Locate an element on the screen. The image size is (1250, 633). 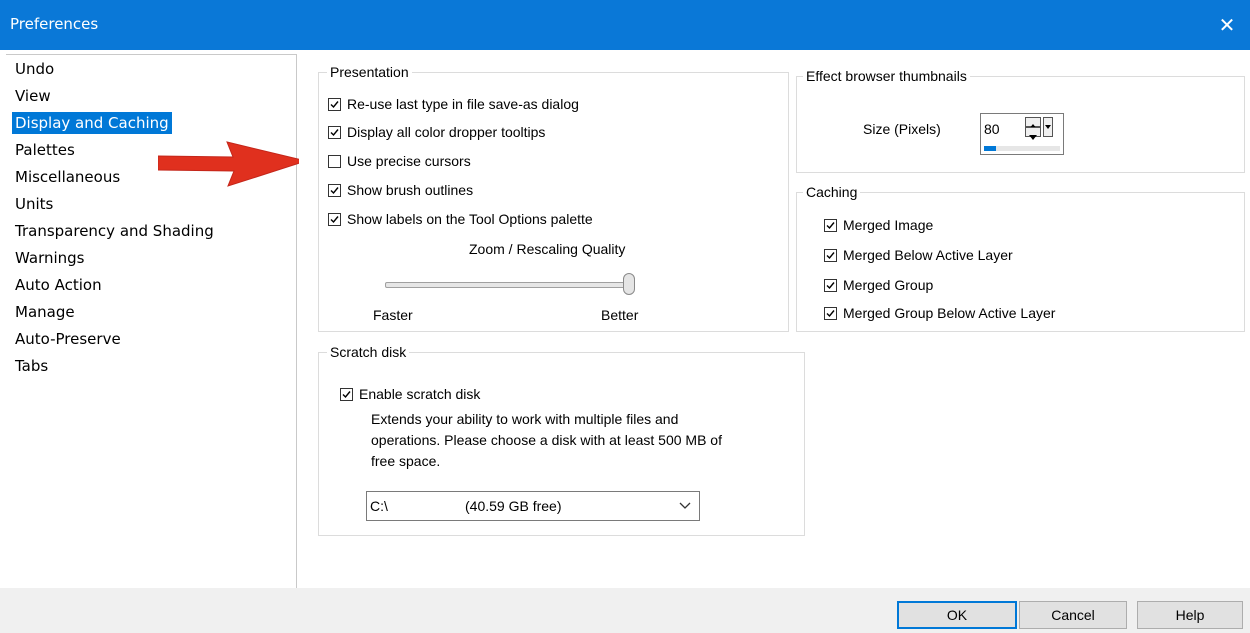
enable-scratch-disk-checkbox: Enable scratch disk is located at coordinates (410, 394).